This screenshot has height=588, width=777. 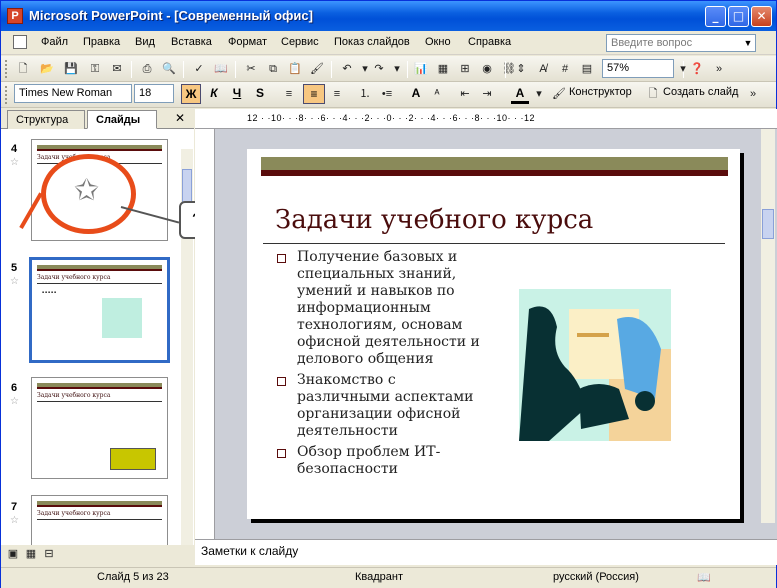 I want to click on thumb-divider, so click(x=99, y=401).